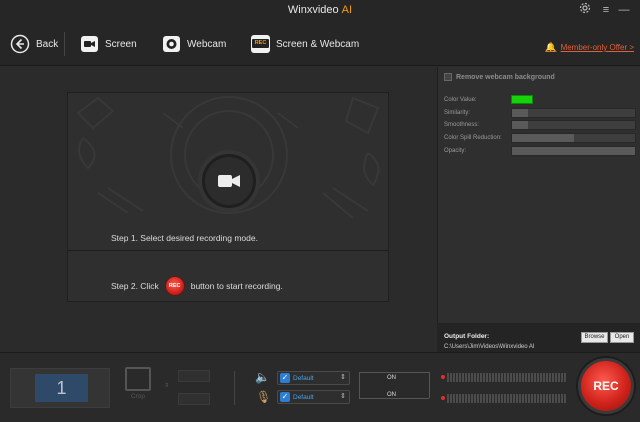 The width and height of the screenshot is (640, 422). Describe the element at coordinates (234, 388) in the screenshot. I see `bottom-separator` at that location.